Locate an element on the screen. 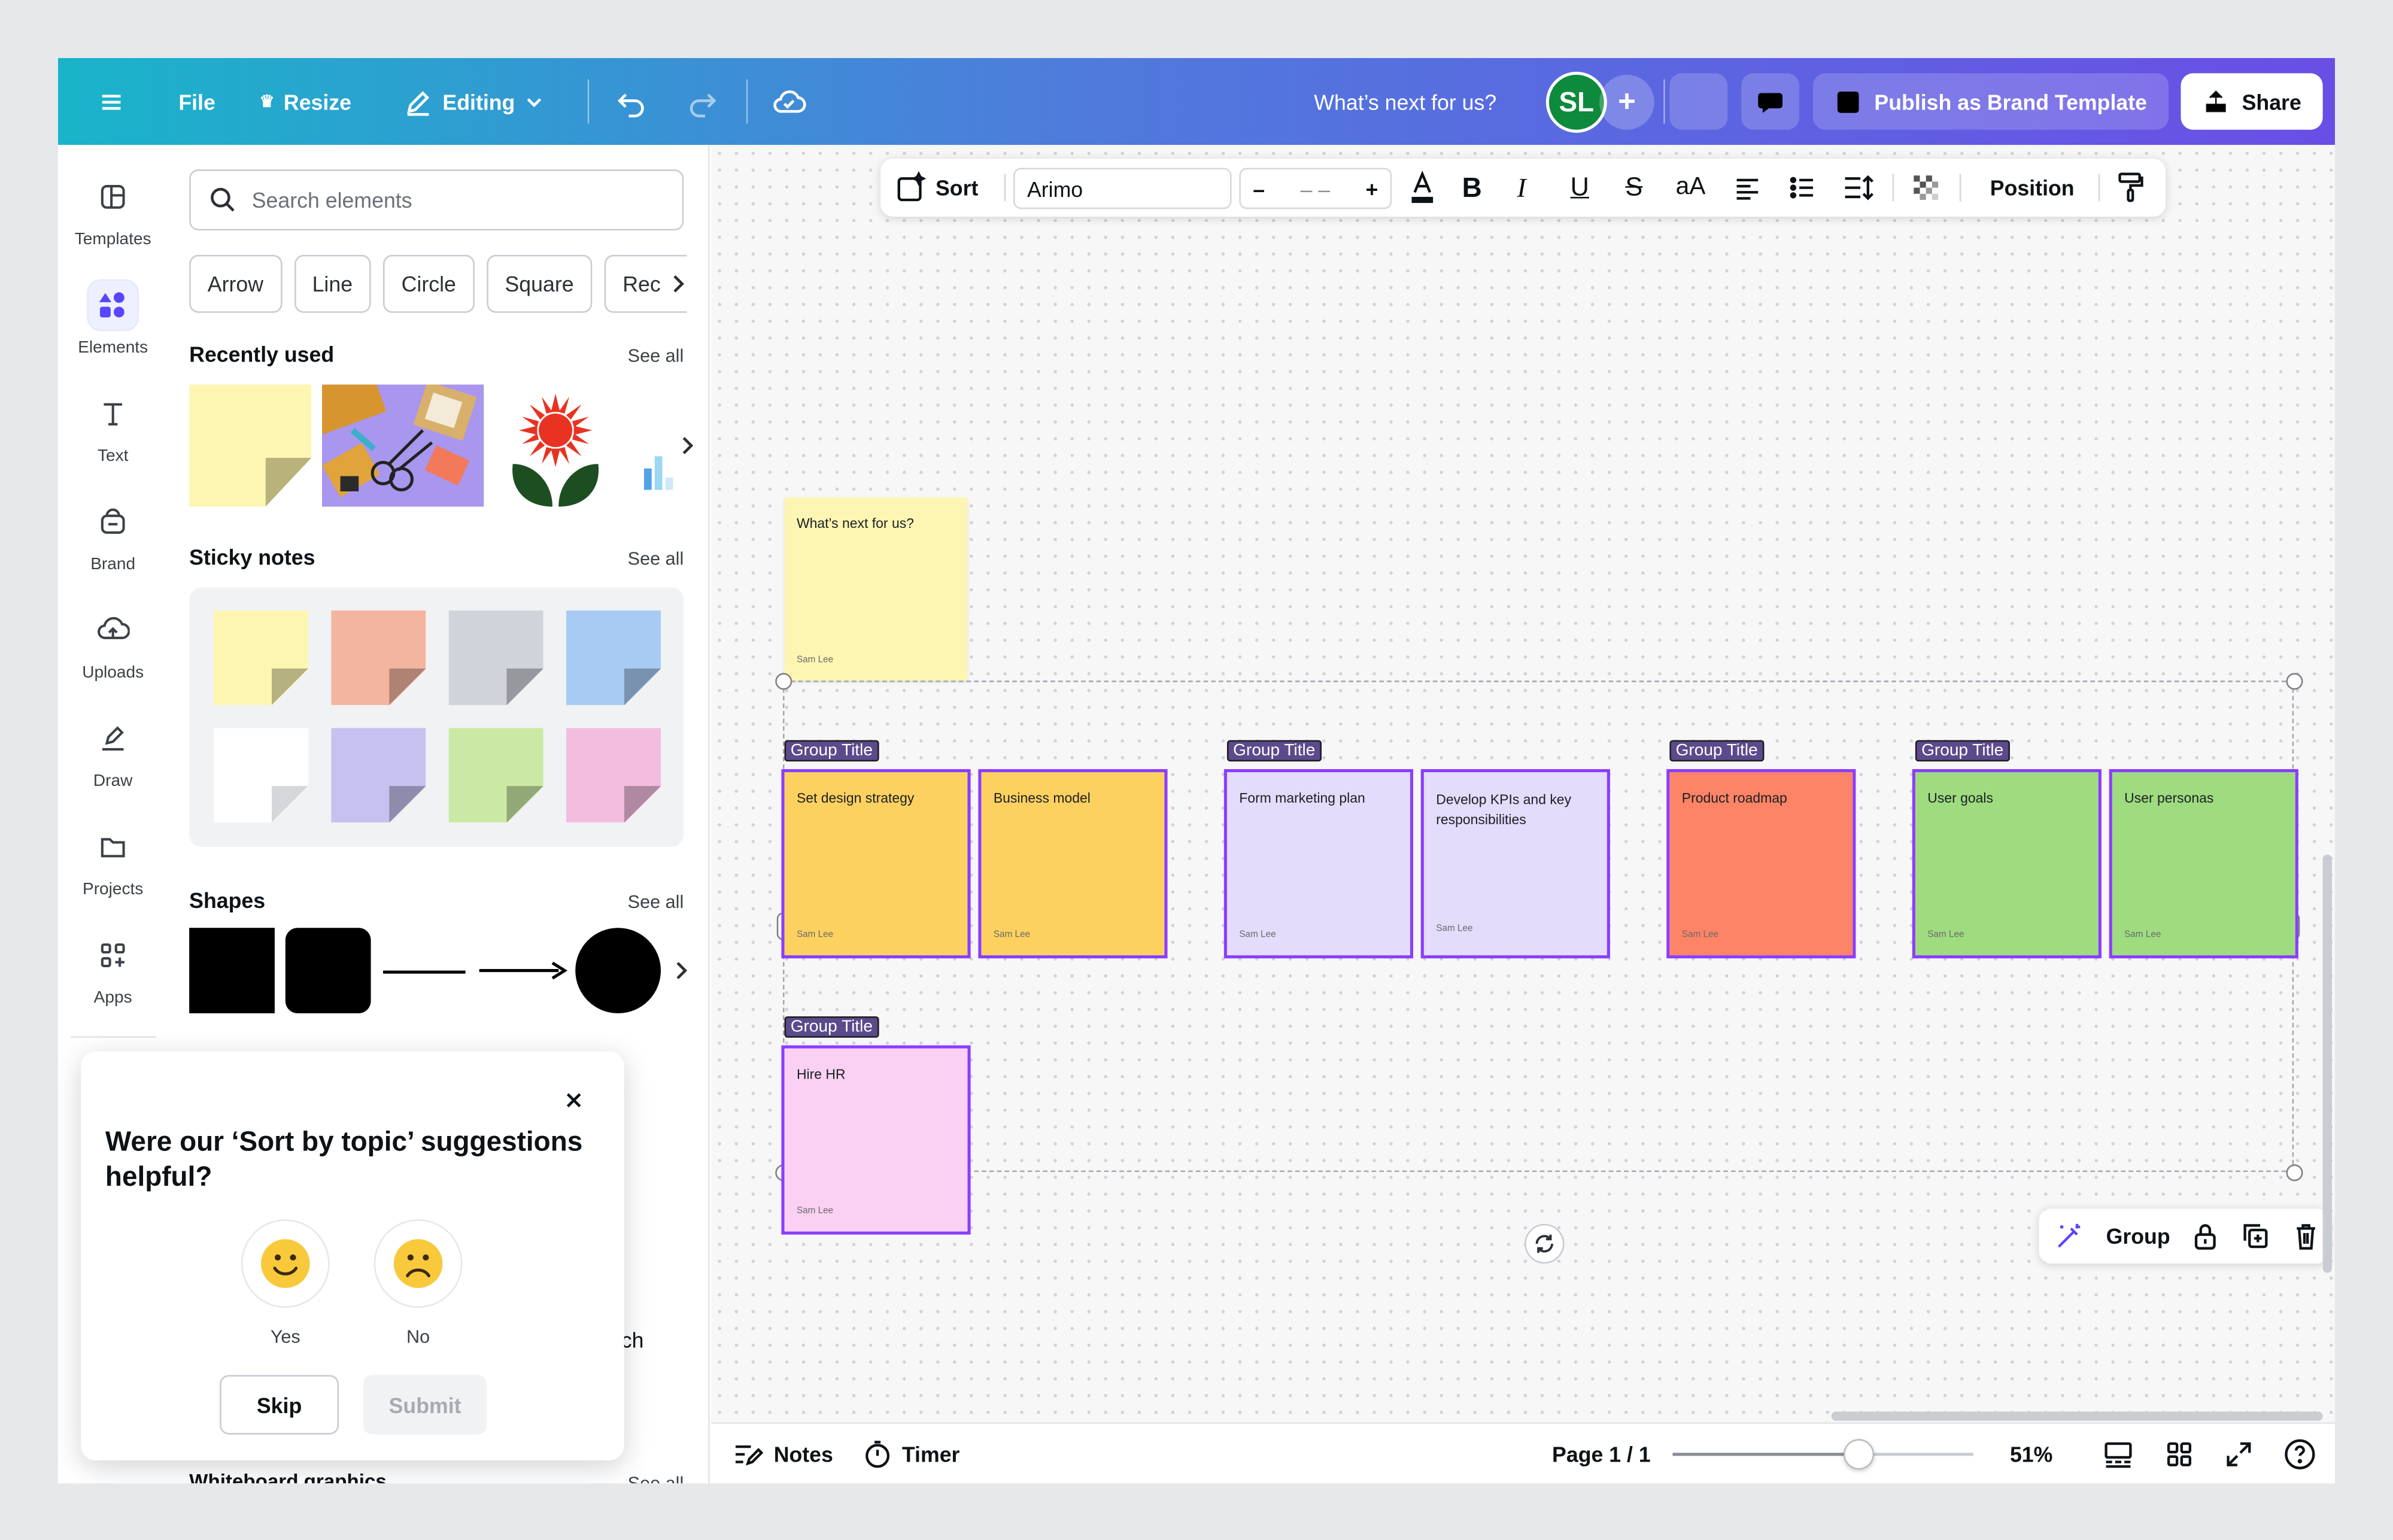 The height and width of the screenshot is (1540, 2393). header-sticky-note: What’s next for us? Sam Lee is located at coordinates (876, 589).